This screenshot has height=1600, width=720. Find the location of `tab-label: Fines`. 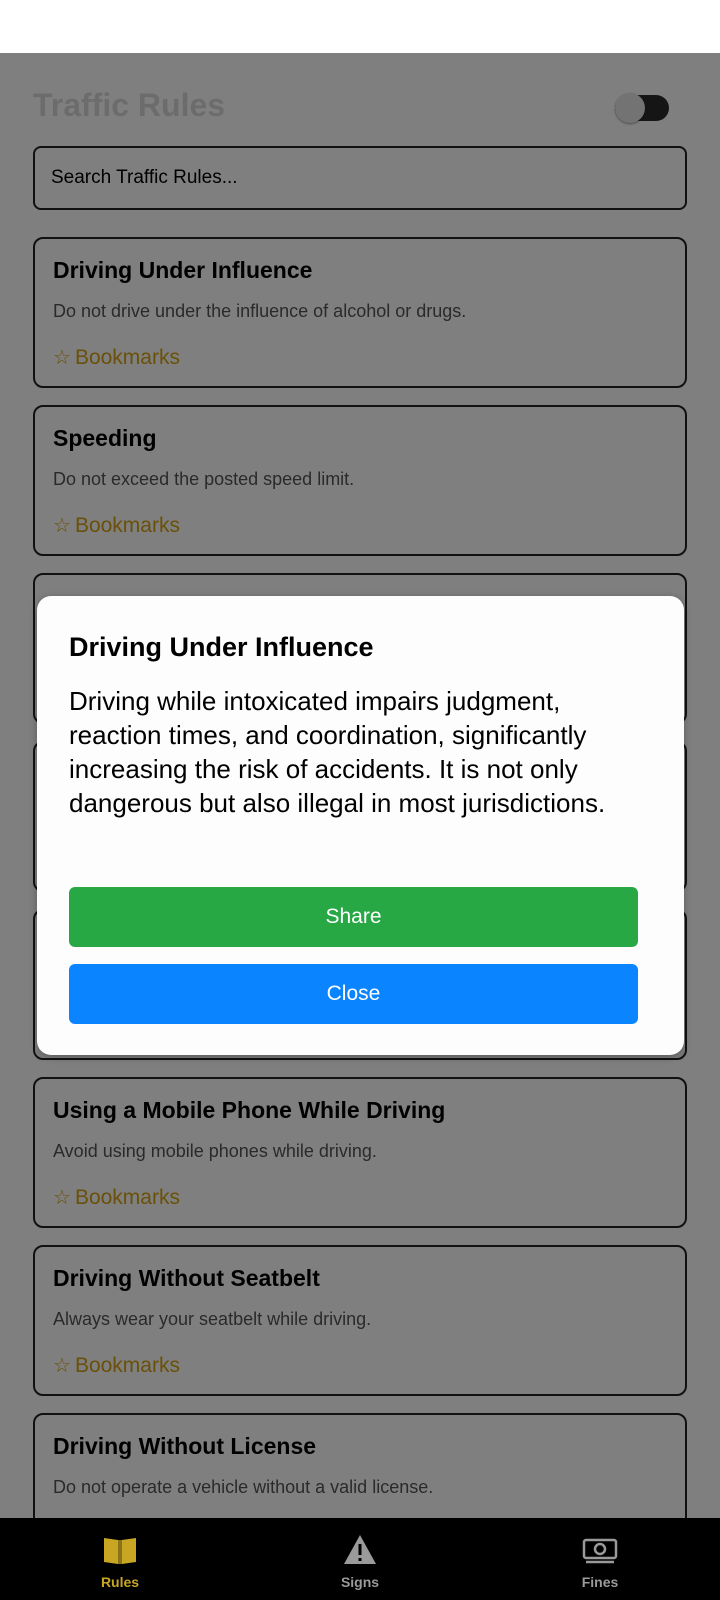

tab-label: Fines is located at coordinates (600, 1582).